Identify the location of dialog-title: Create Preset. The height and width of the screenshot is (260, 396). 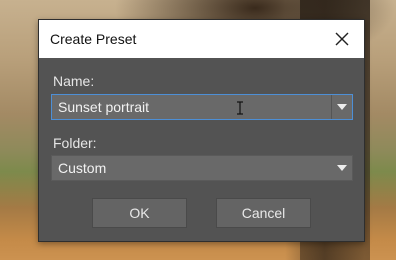
(93, 39).